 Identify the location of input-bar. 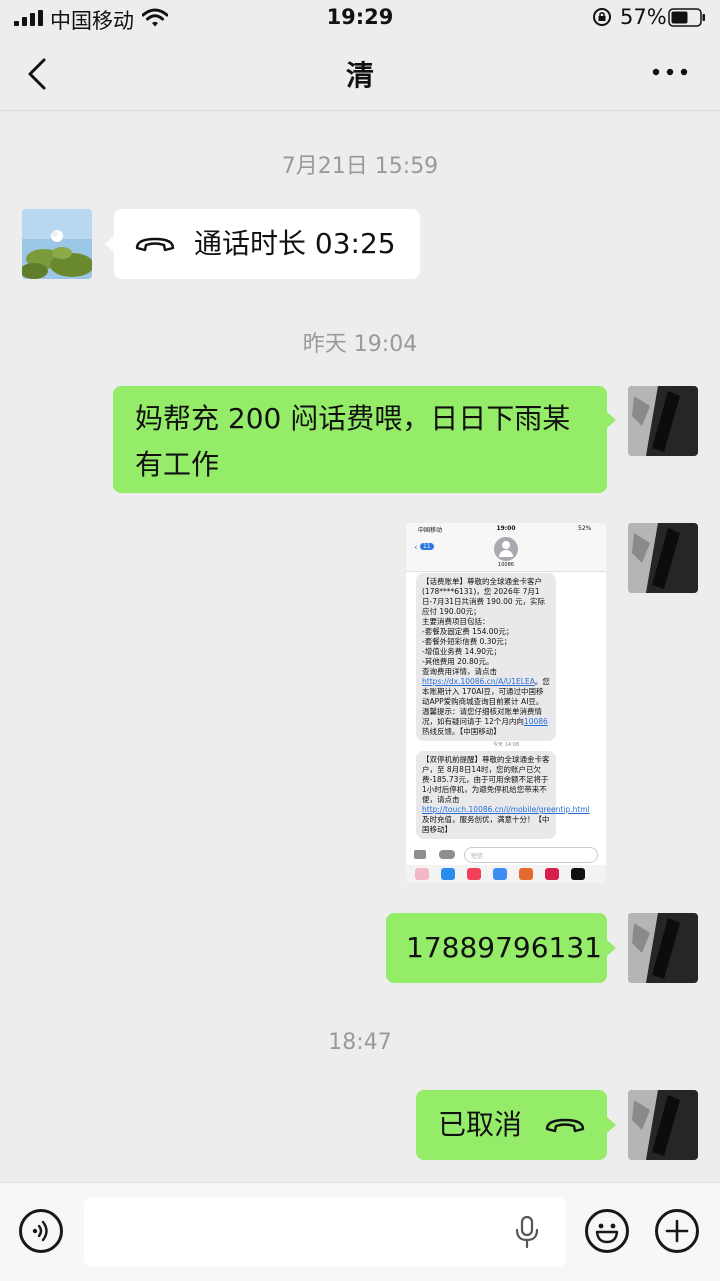
(360, 1231).